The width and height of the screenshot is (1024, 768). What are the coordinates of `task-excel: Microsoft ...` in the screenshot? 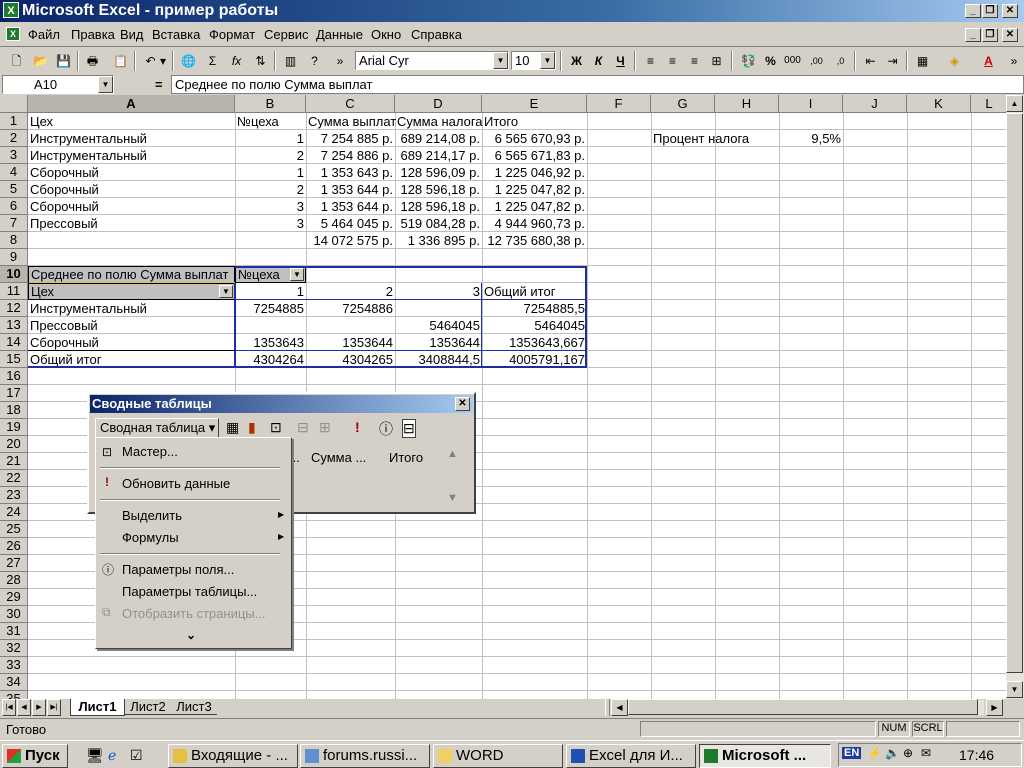 It's located at (765, 756).